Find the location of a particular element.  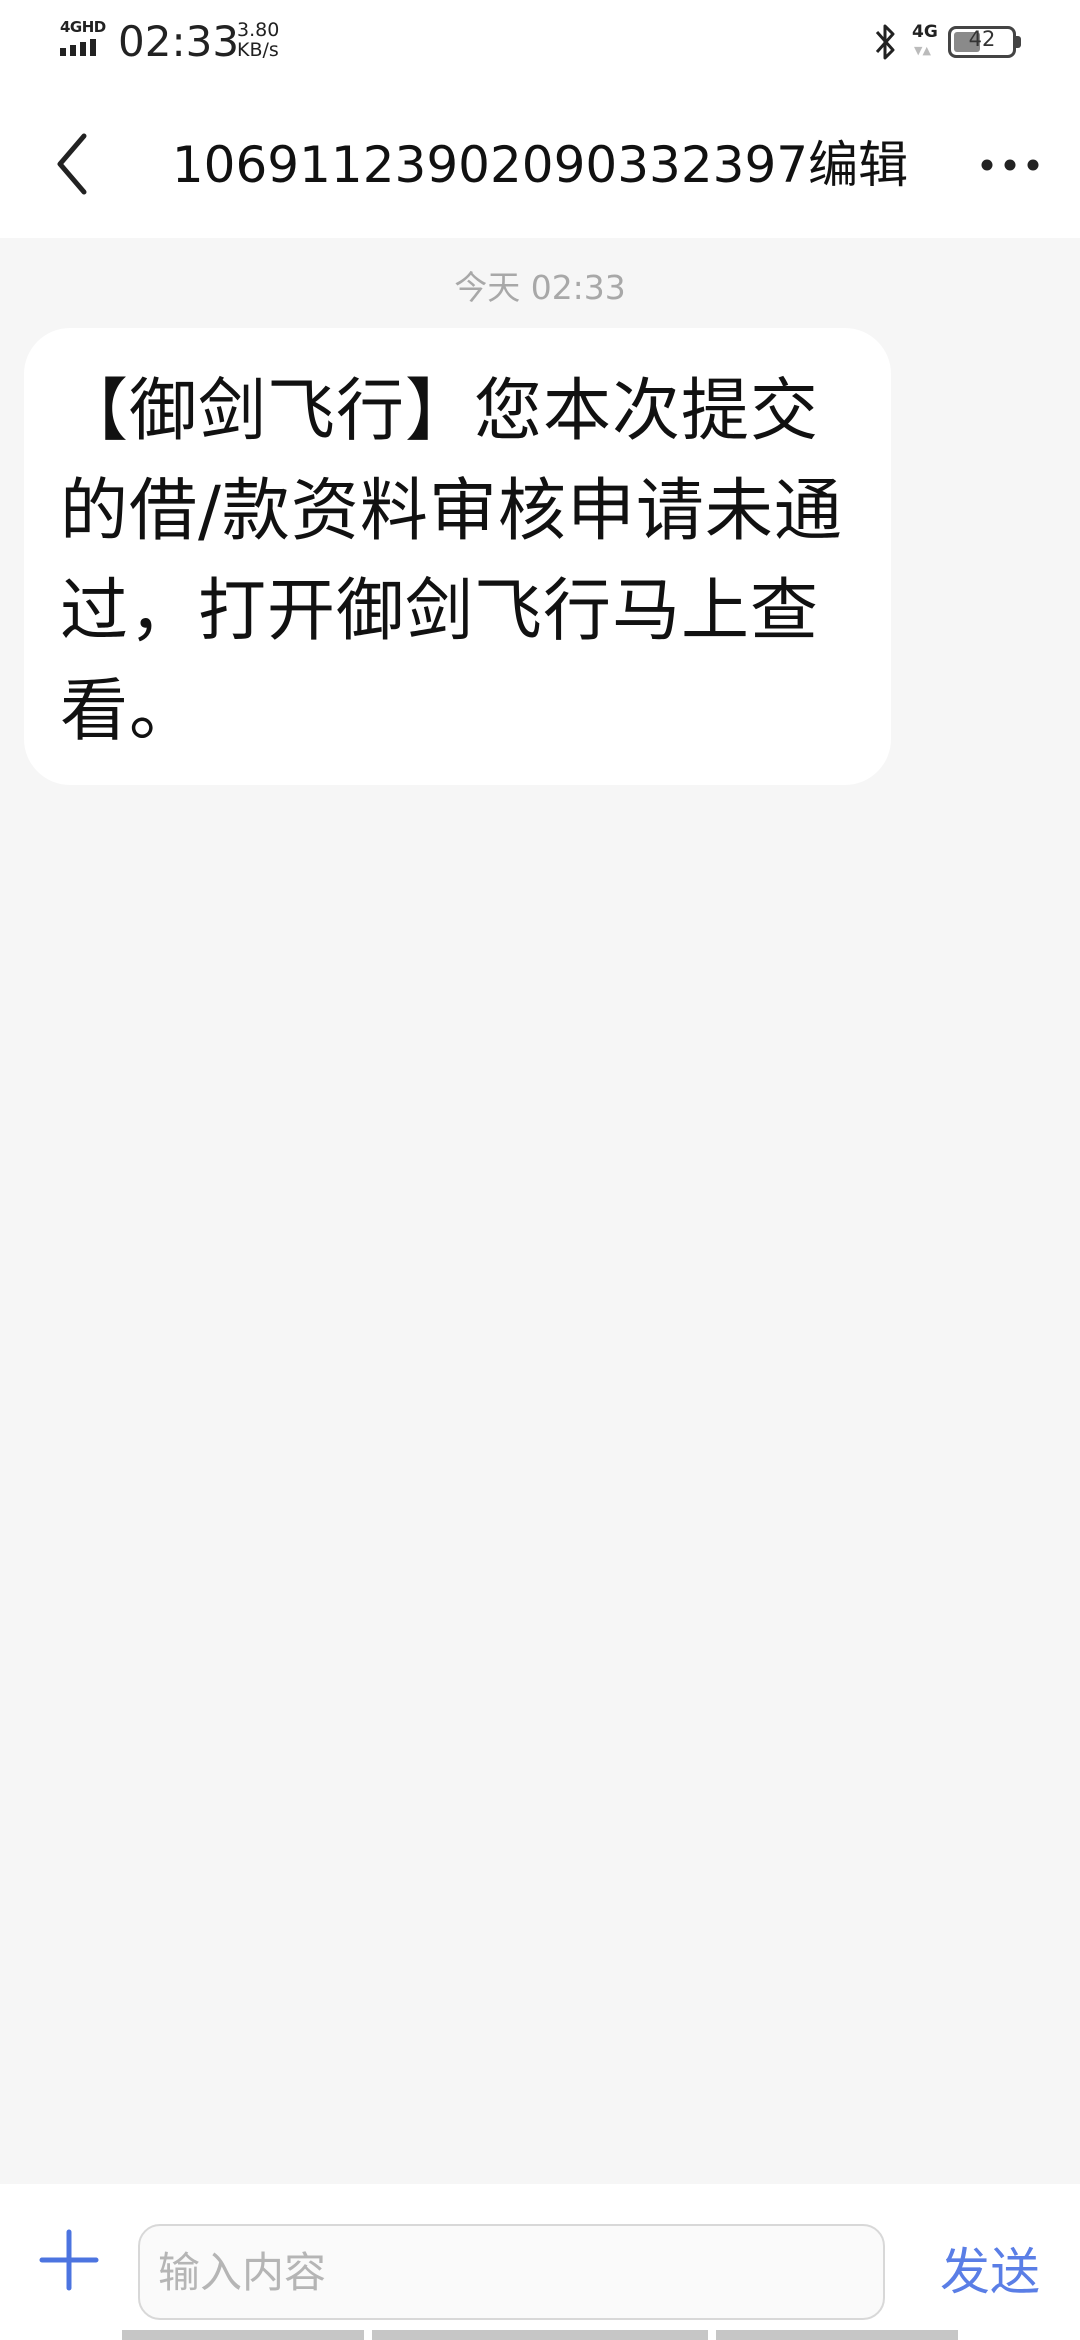

add-attachment-button is located at coordinates (69, 2260).